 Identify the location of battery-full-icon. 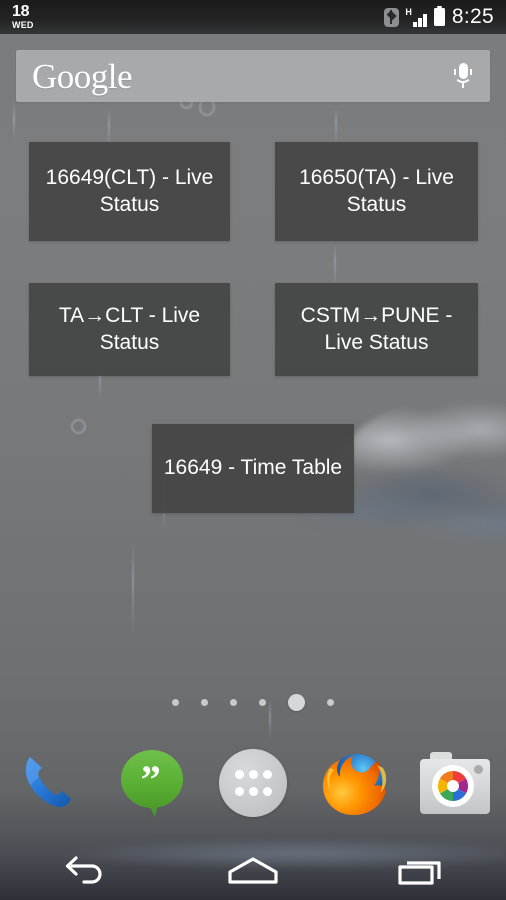
(439, 15).